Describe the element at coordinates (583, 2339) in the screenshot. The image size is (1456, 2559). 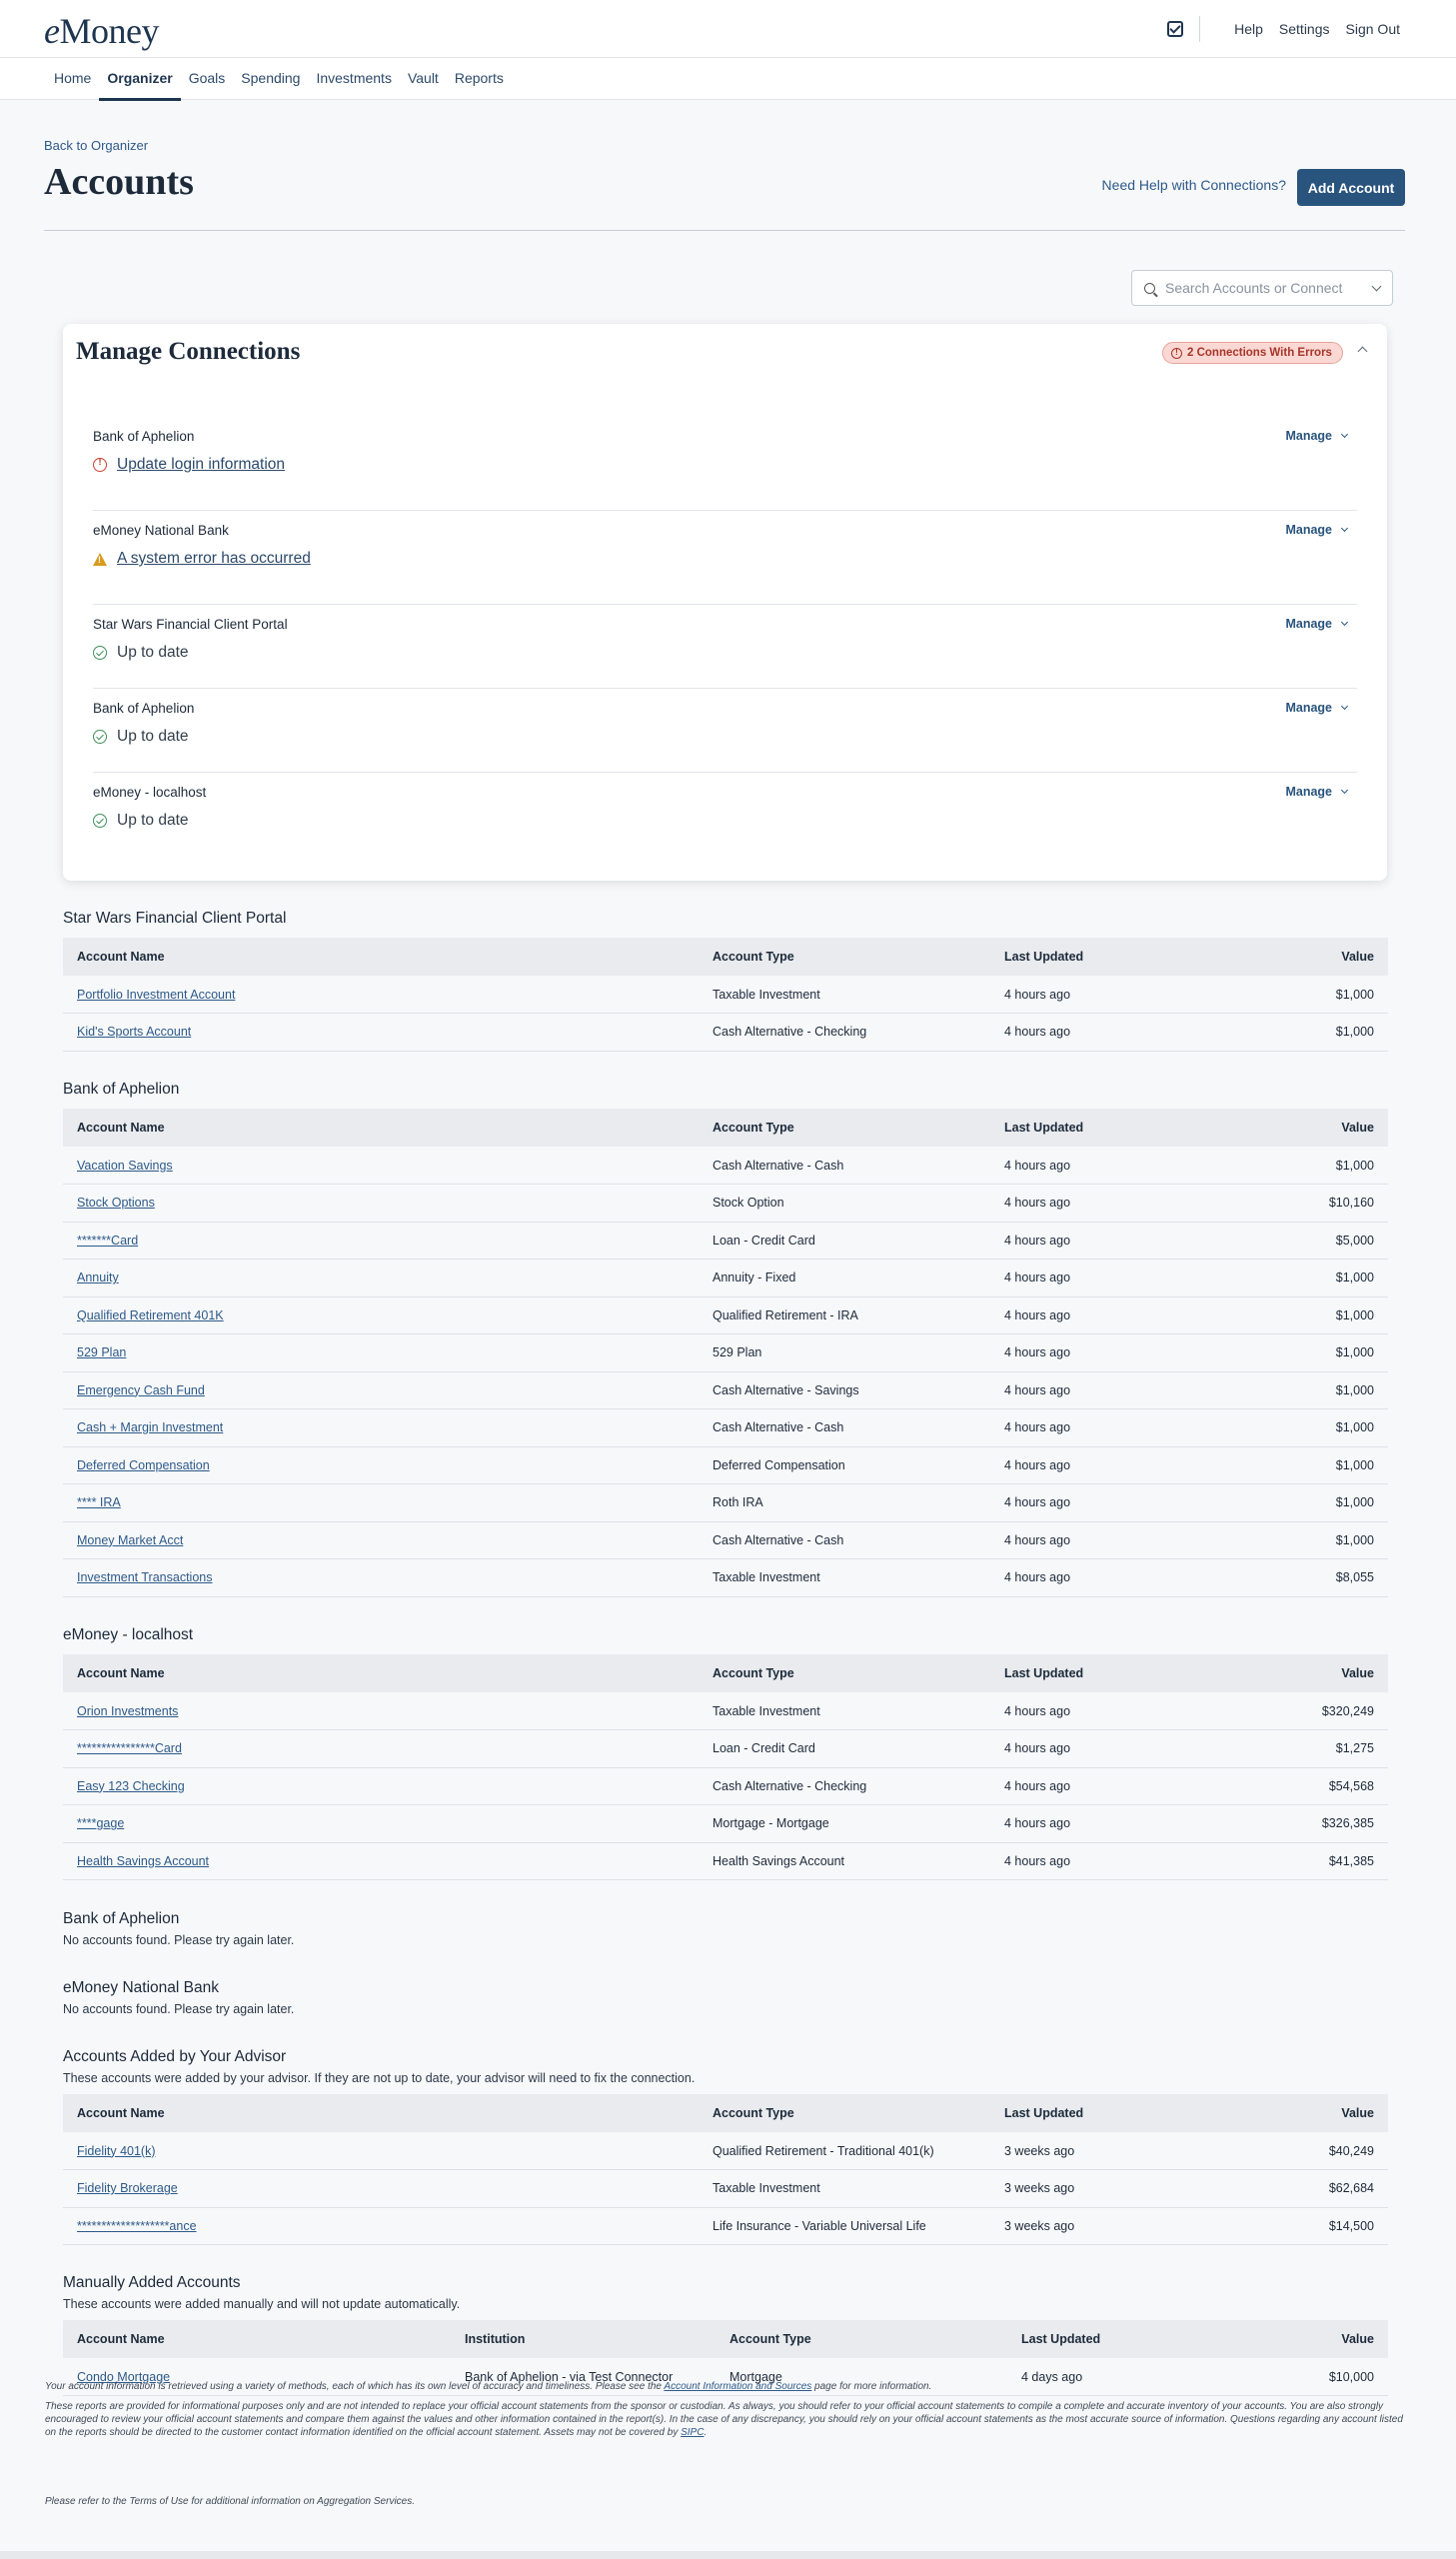
I see `column-header-institution: Institution` at that location.